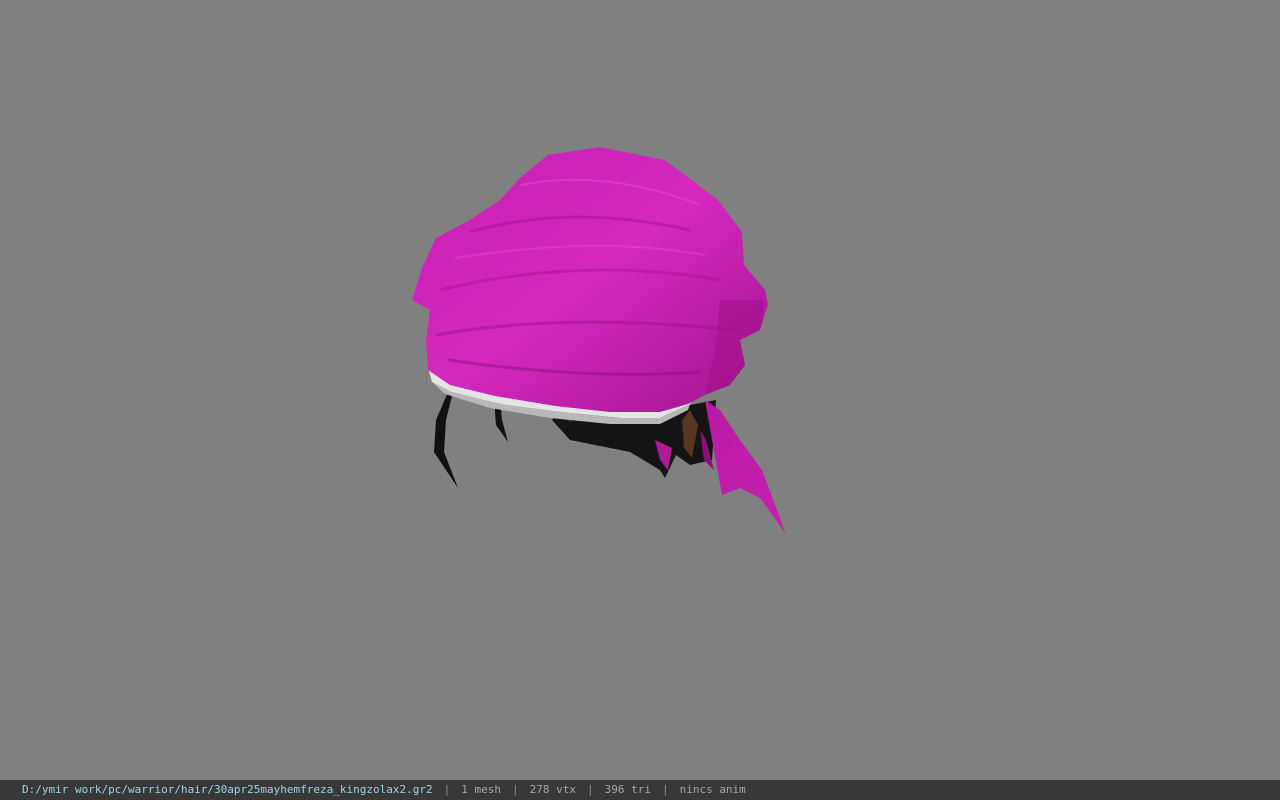  Describe the element at coordinates (745, 467) in the screenshot. I see `bandana-tail` at that location.